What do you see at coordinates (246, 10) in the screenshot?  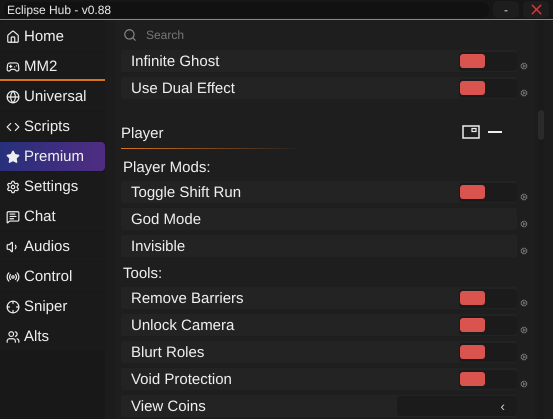 I see `window-title: Eclipse Hub - v0.88` at bounding box center [246, 10].